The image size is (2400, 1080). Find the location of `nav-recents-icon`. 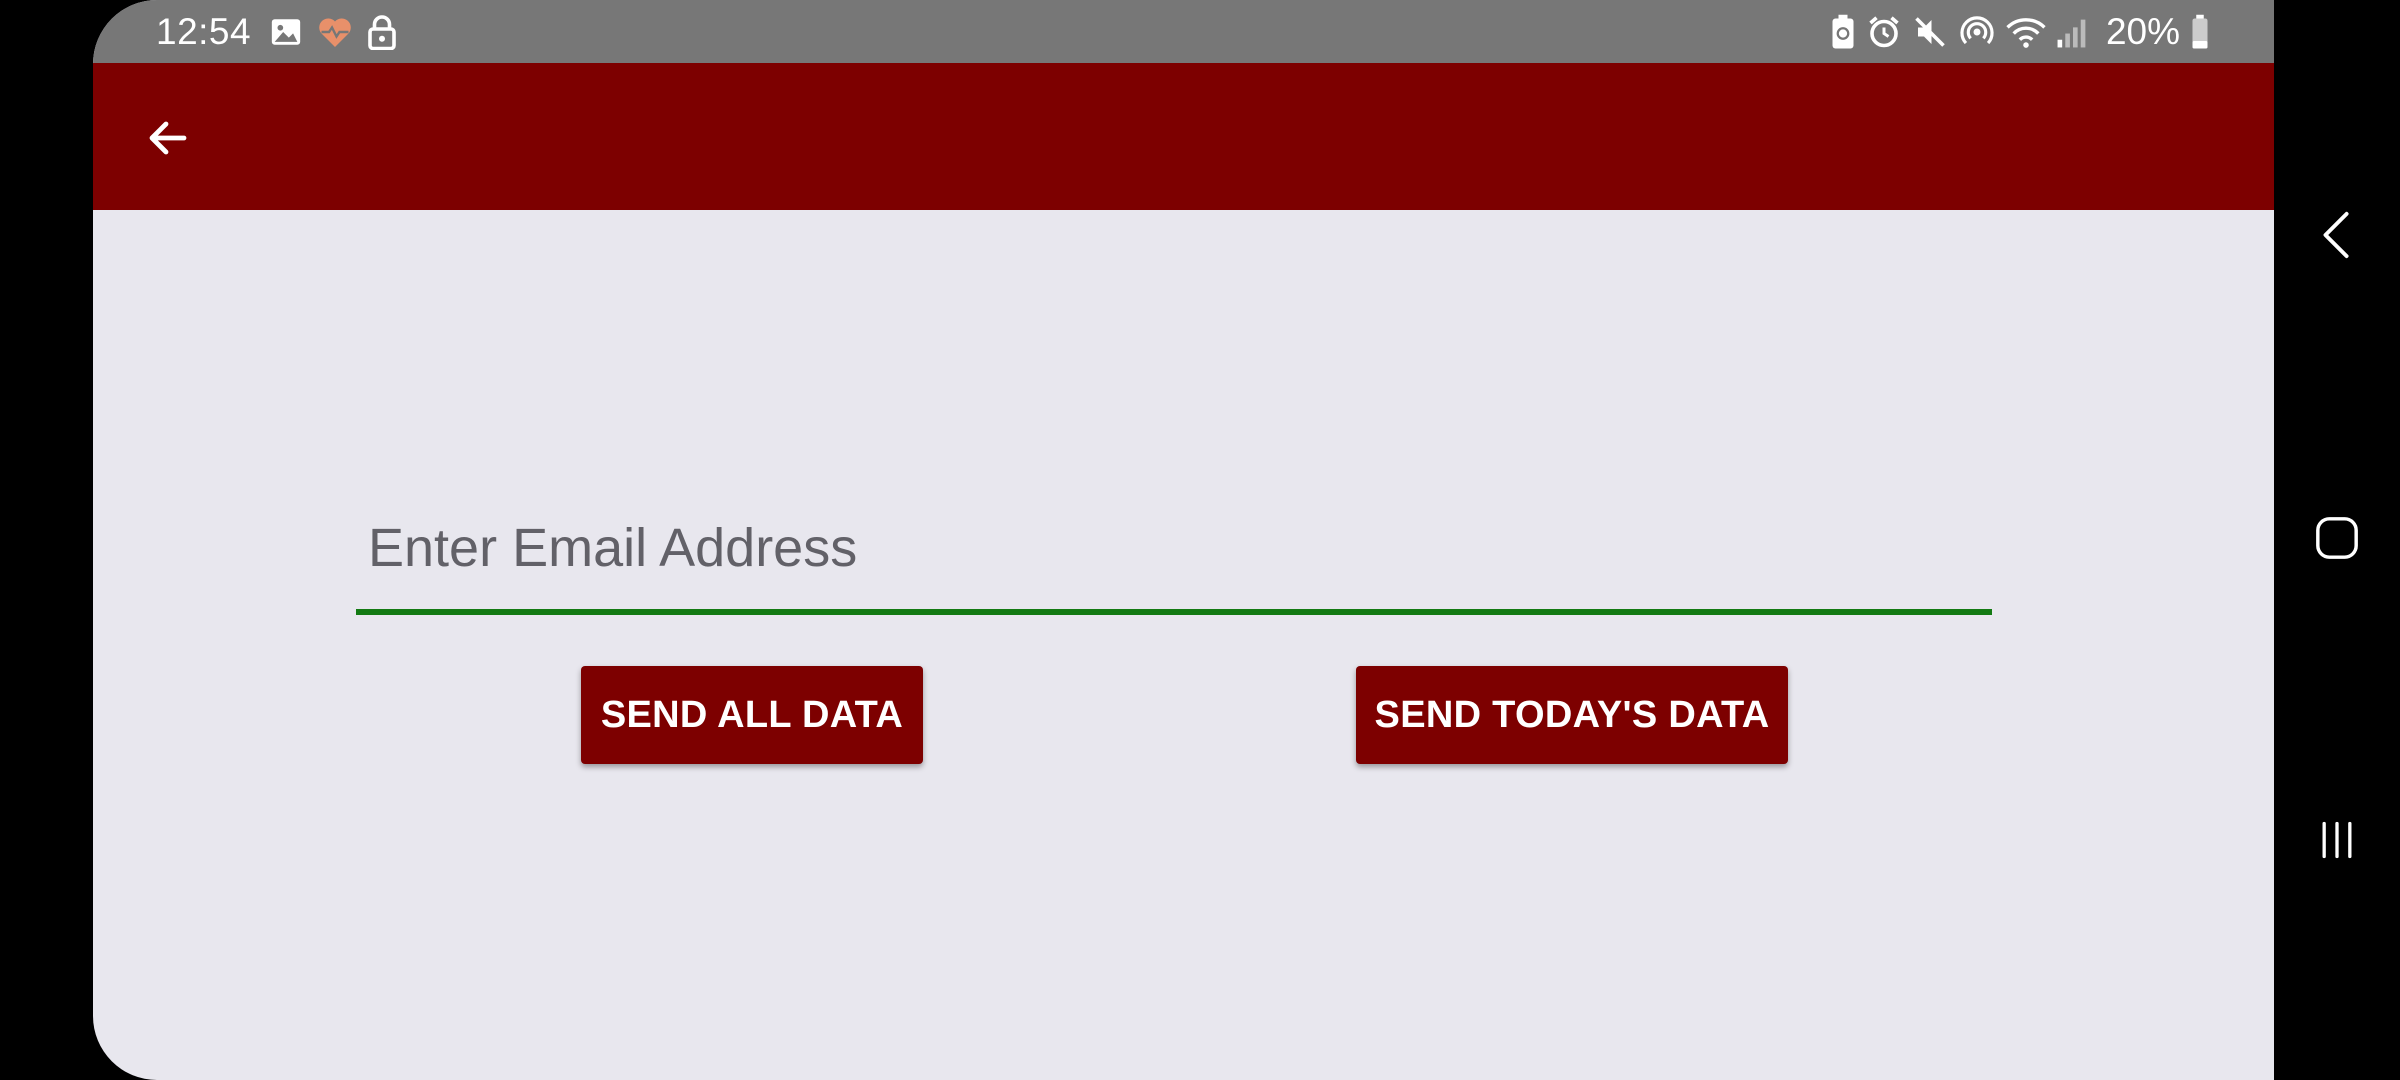

nav-recents-icon is located at coordinates (2337, 840).